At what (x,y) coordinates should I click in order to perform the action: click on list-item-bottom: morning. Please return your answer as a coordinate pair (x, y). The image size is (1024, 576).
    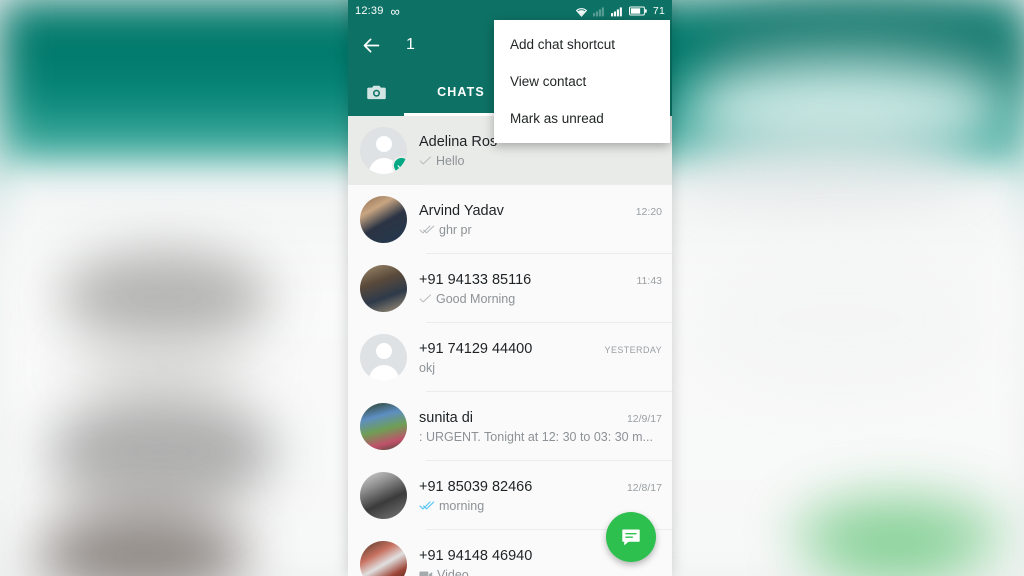
    Looking at the image, I should click on (540, 506).